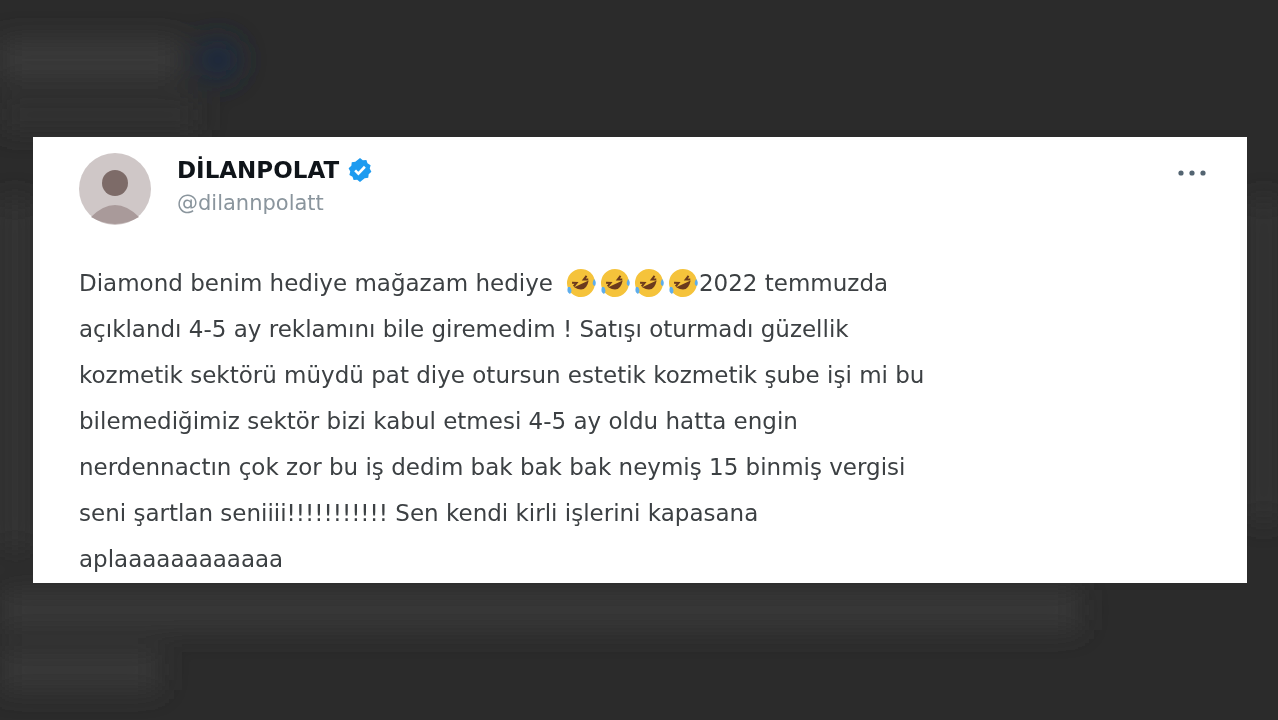 The image size is (1278, 720). Describe the element at coordinates (464, 329) in the screenshot. I see `tweet-text: açıklandı 4-5 ay reklamını bile giremedim ! Satışı oturmadı güzellik` at that location.